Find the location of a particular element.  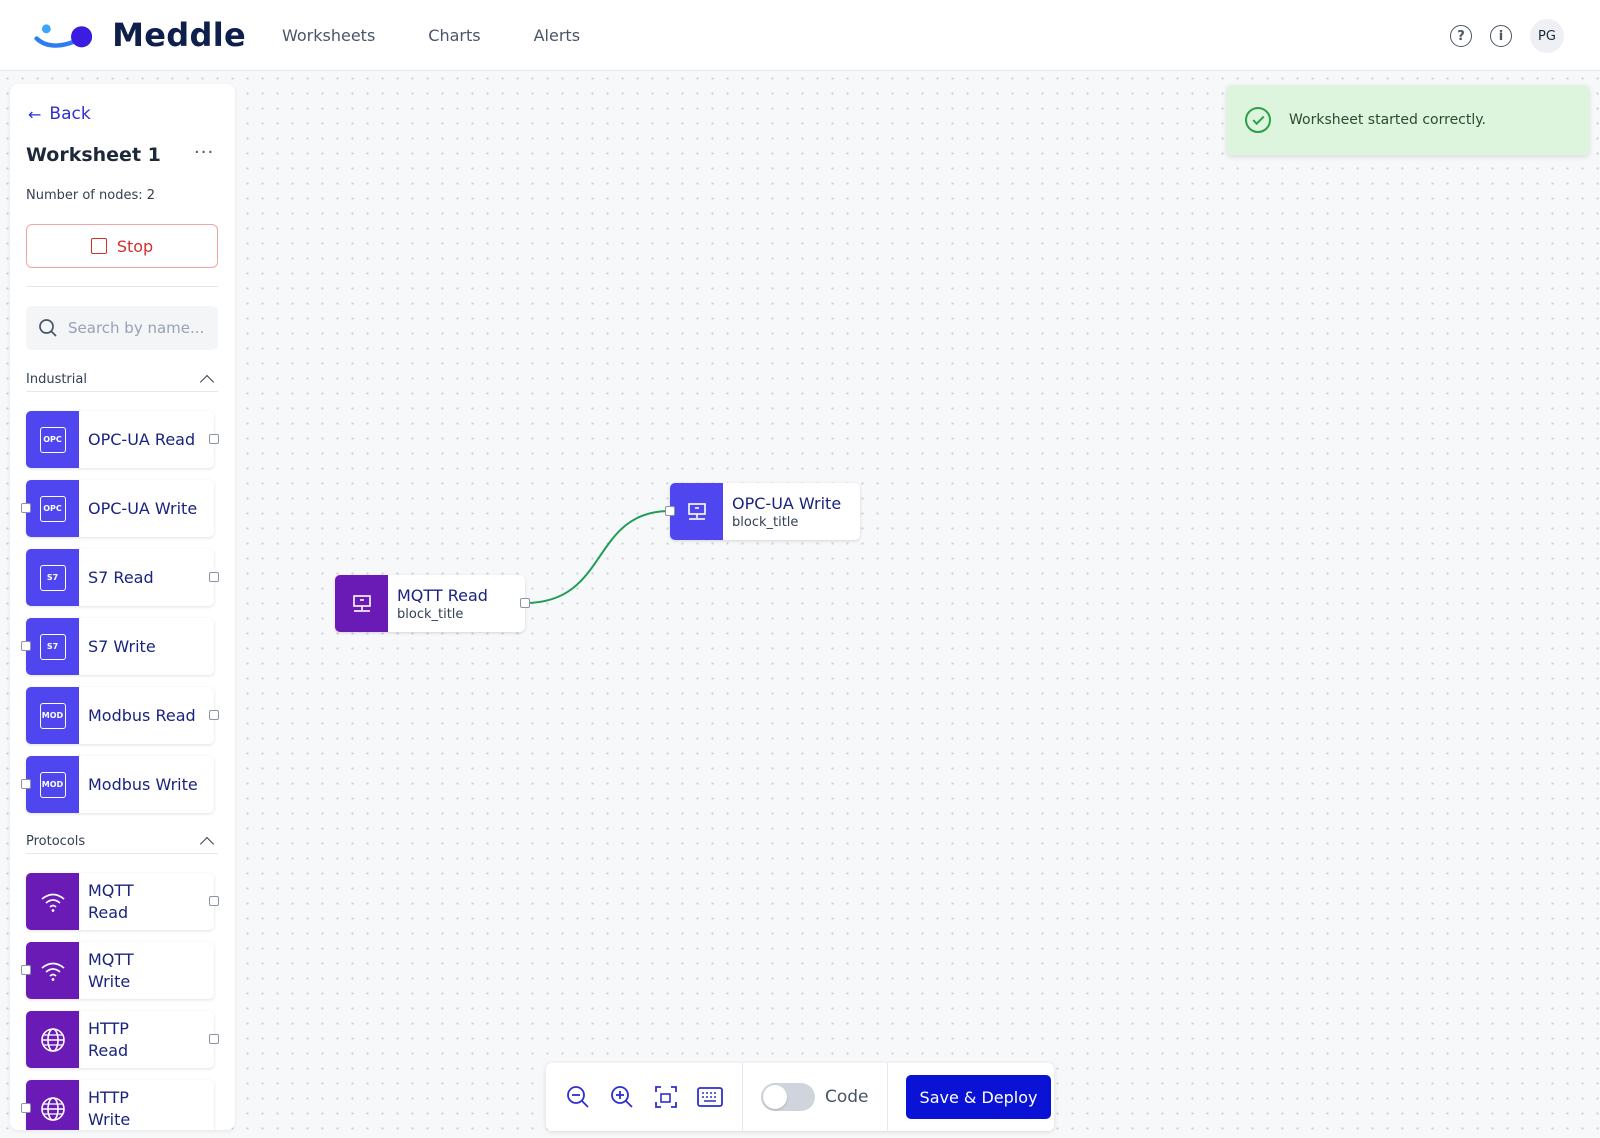

block-label: MQTT Write is located at coordinates (111, 970).